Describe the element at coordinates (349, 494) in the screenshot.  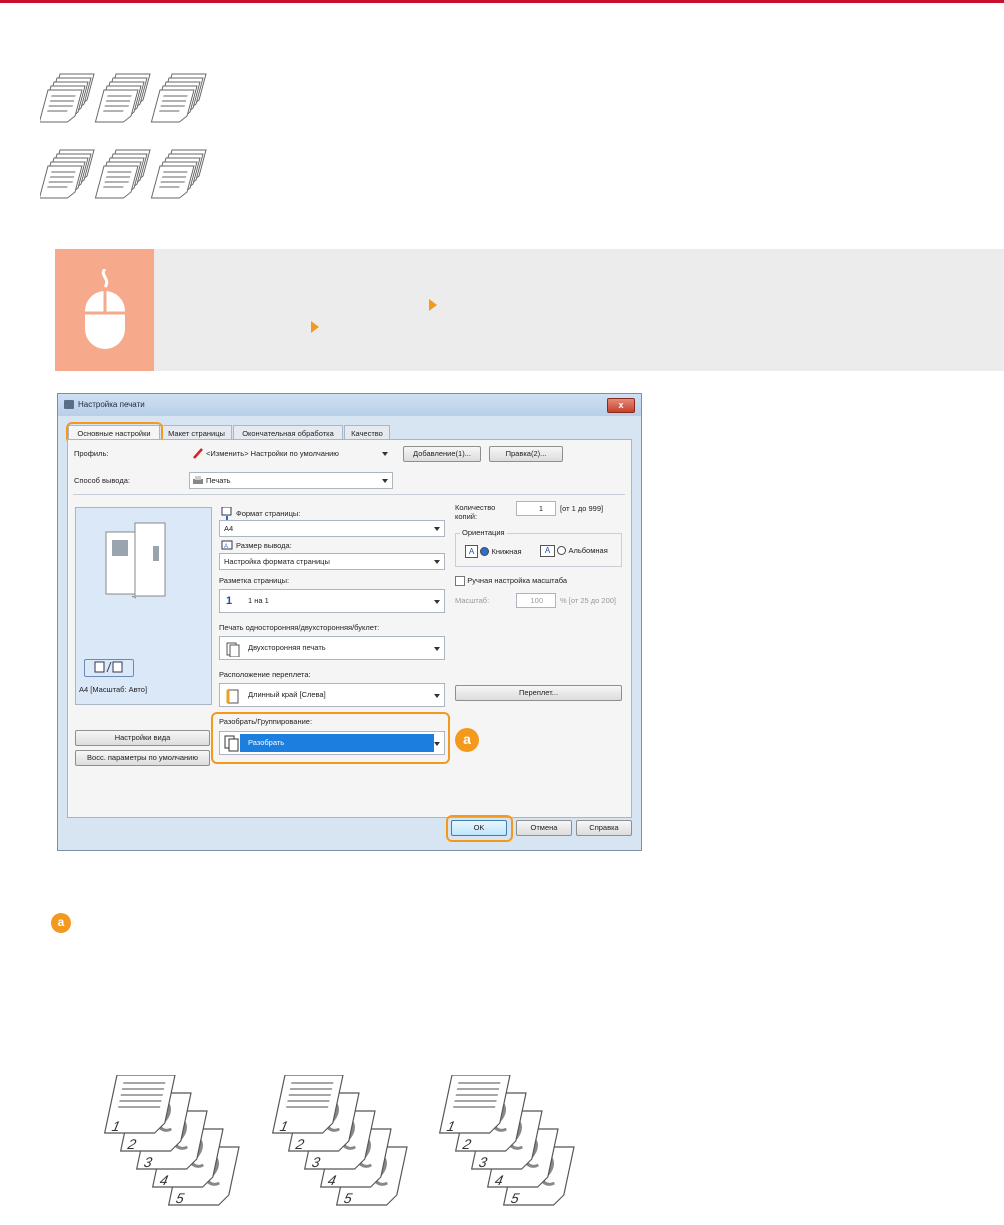
I see `separator` at that location.